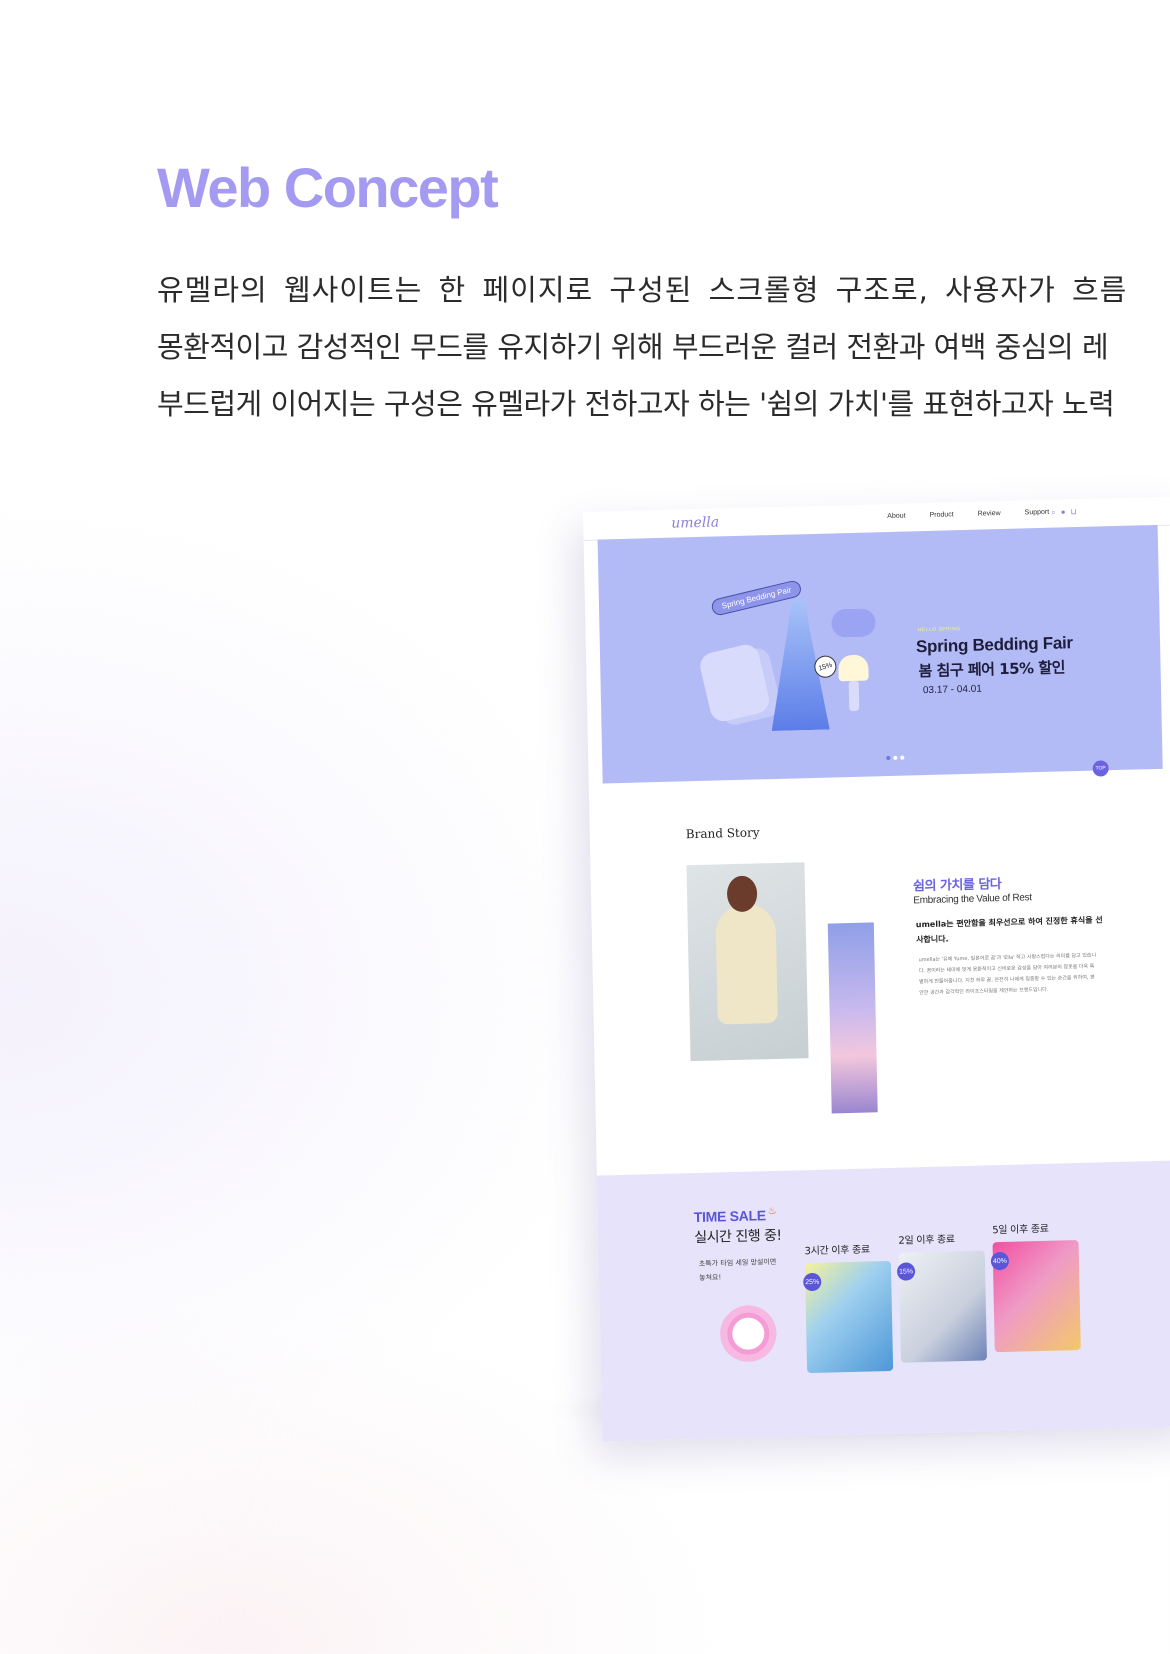  Describe the element at coordinates (952, 690) in the screenshot. I see `hero-date: 03.17 - 04.01` at that location.